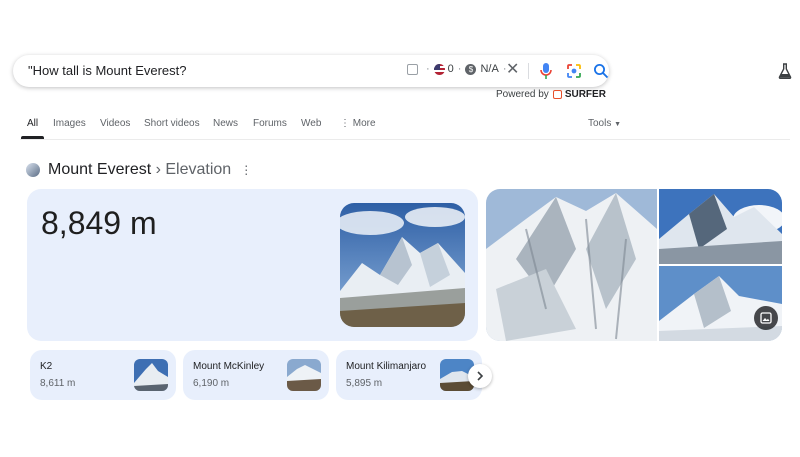 The height and width of the screenshot is (457, 800). Describe the element at coordinates (785, 71) in the screenshot. I see `flask-icon` at that location.